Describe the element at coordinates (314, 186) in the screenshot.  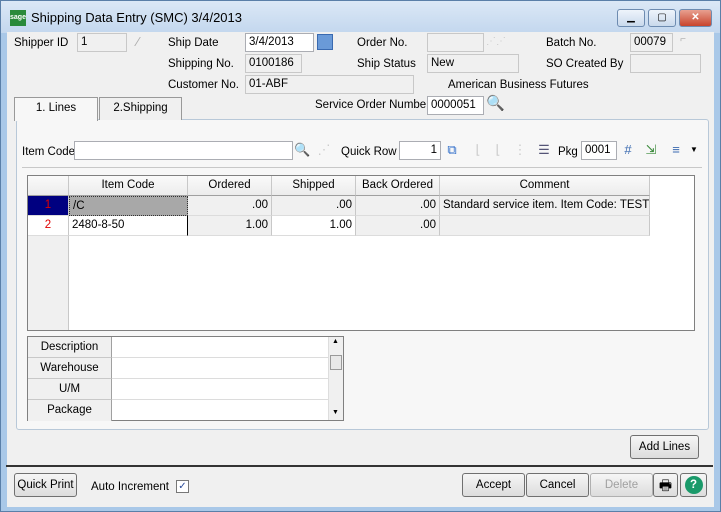
I see `grid-header-shipped: Shipped` at that location.